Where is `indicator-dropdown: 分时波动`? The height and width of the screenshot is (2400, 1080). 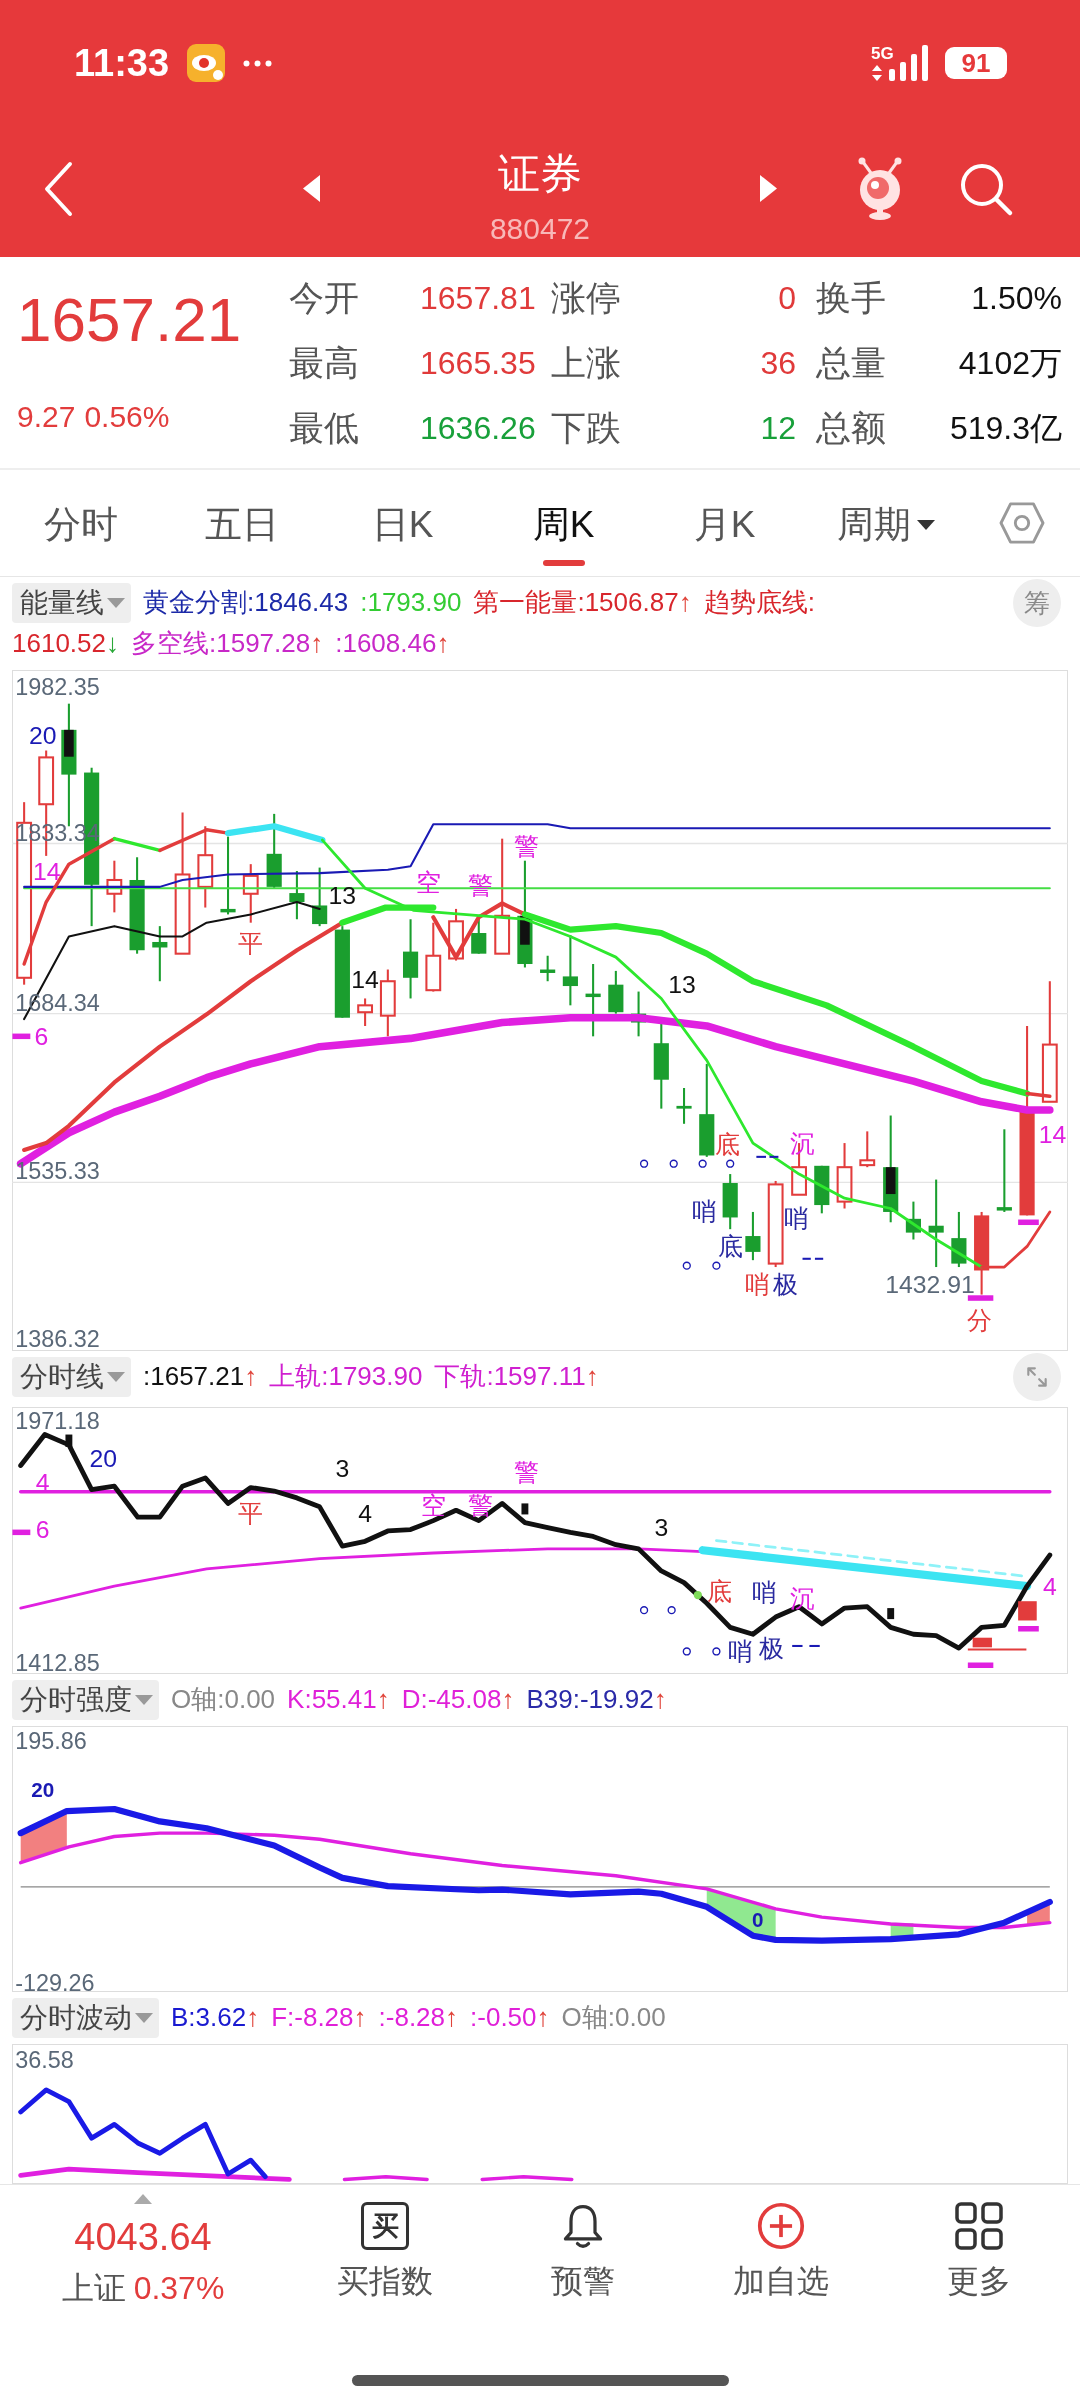 indicator-dropdown: 分时波动 is located at coordinates (85, 2017).